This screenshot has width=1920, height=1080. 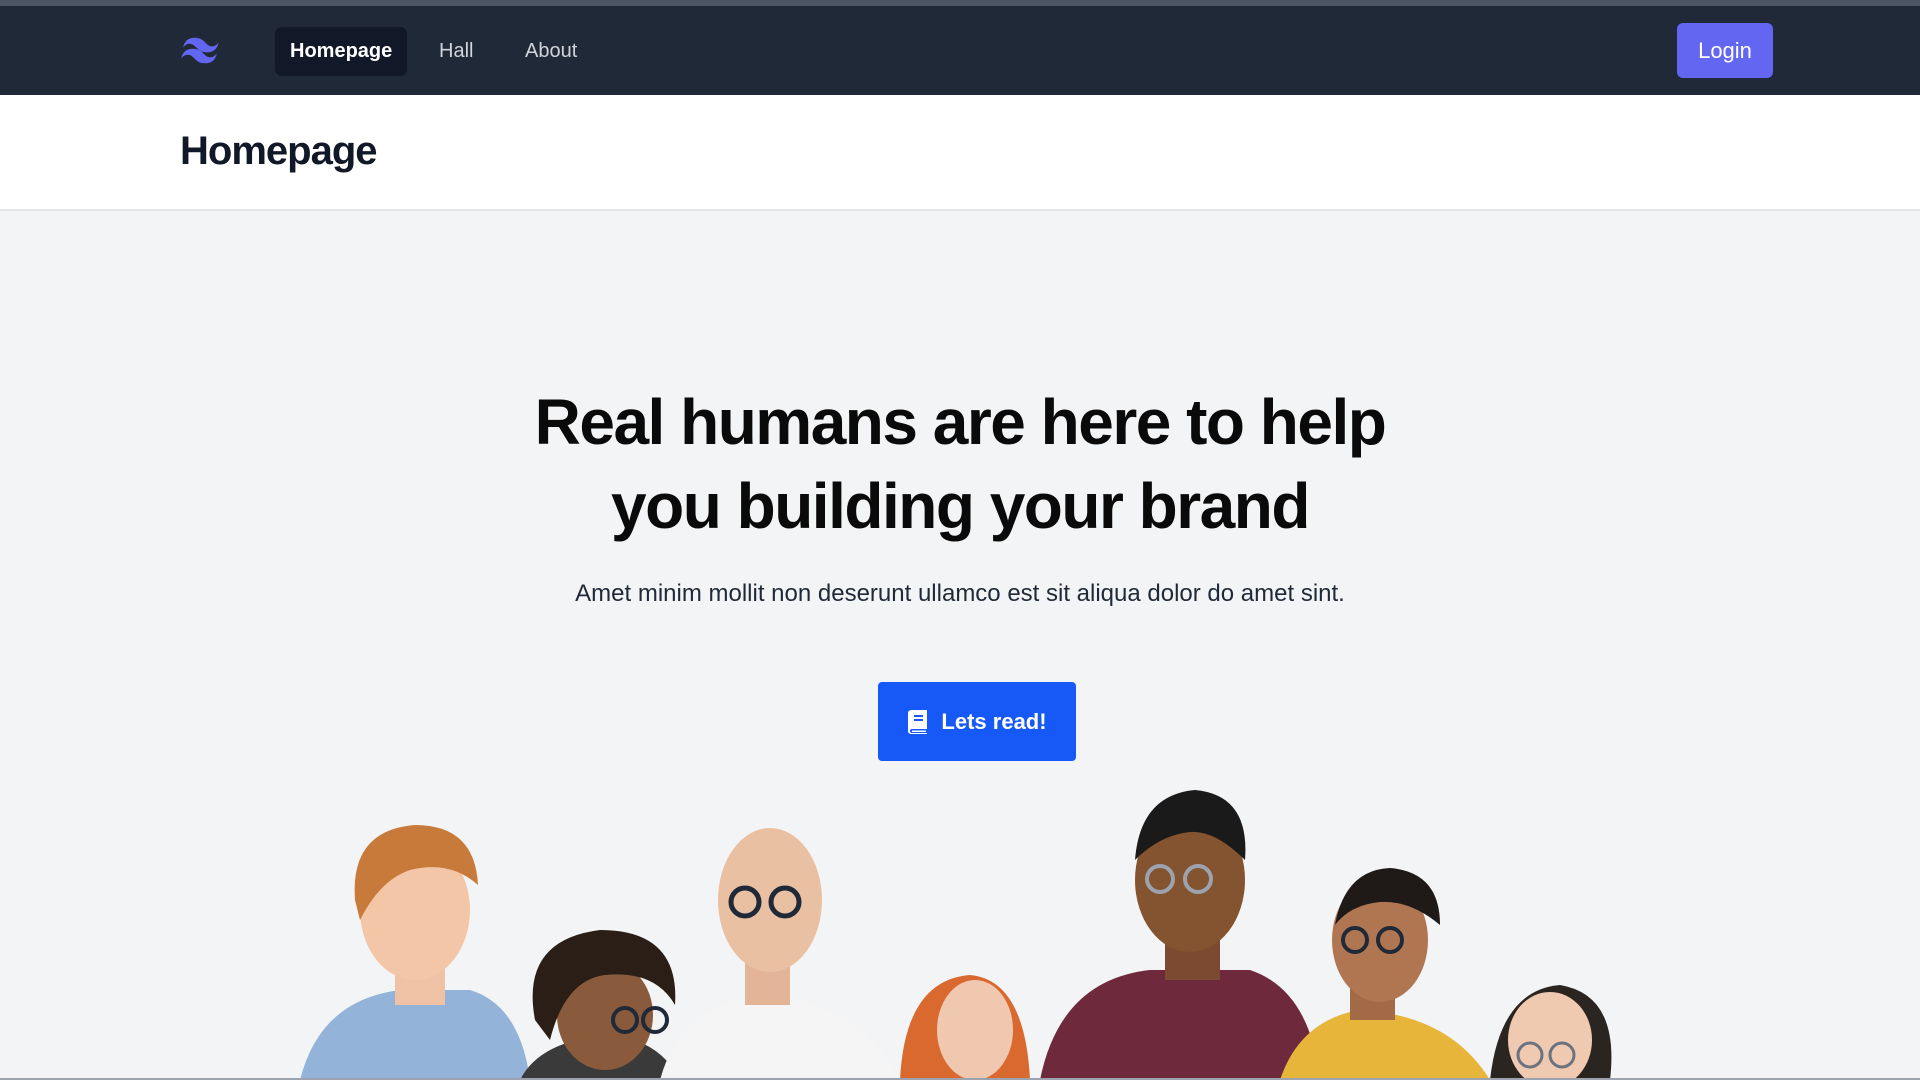 I want to click on tailwind-logo-icon, so click(x=202, y=51).